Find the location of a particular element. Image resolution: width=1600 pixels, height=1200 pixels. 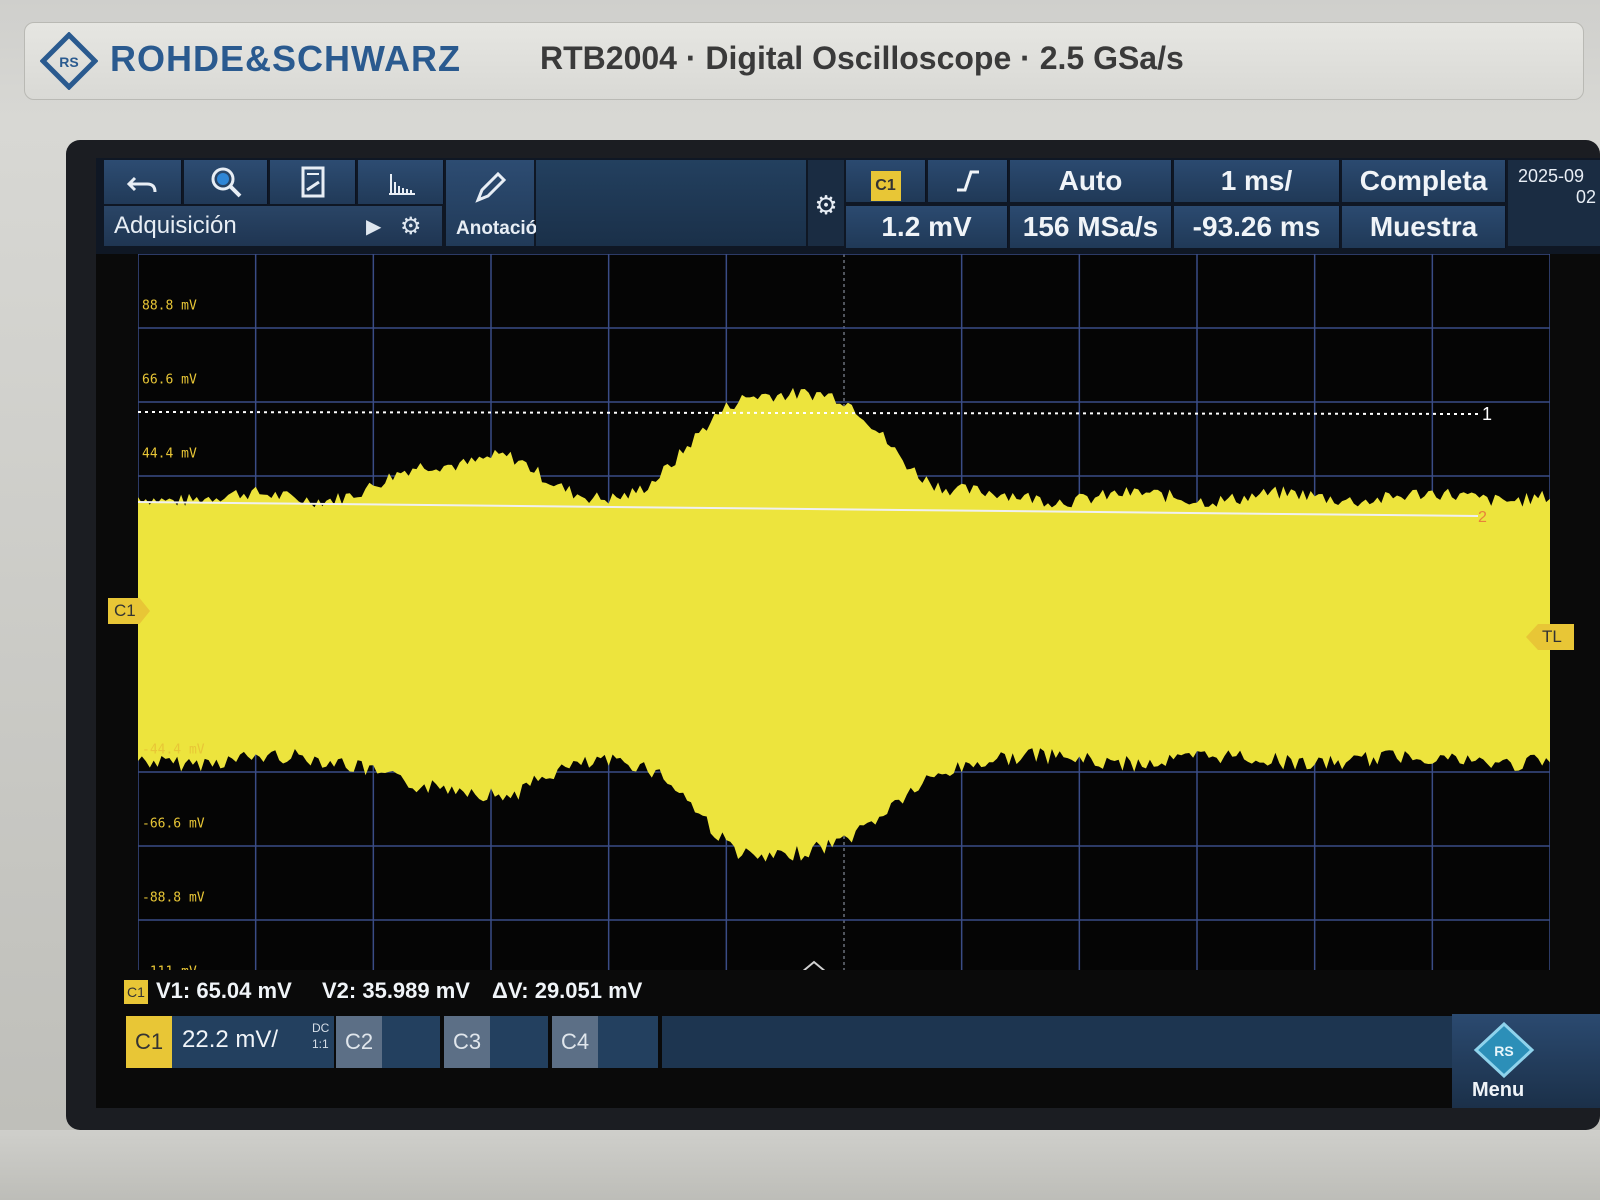

play-arrow-icon: ▶ is located at coordinates (373, 226).